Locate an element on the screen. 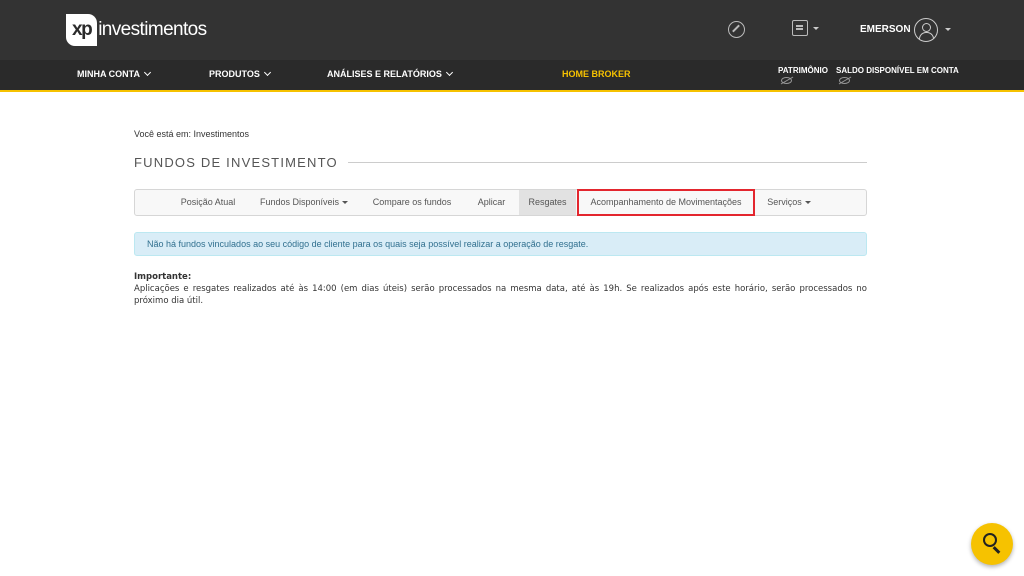  nav-home-broker: HOME BROKER is located at coordinates (596, 74).